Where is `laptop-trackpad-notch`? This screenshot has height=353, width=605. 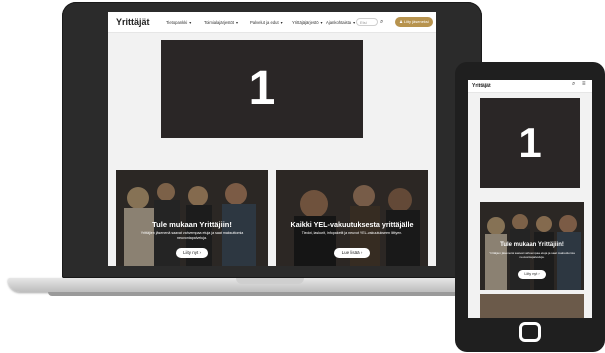
laptop-trackpad-notch is located at coordinates (270, 281).